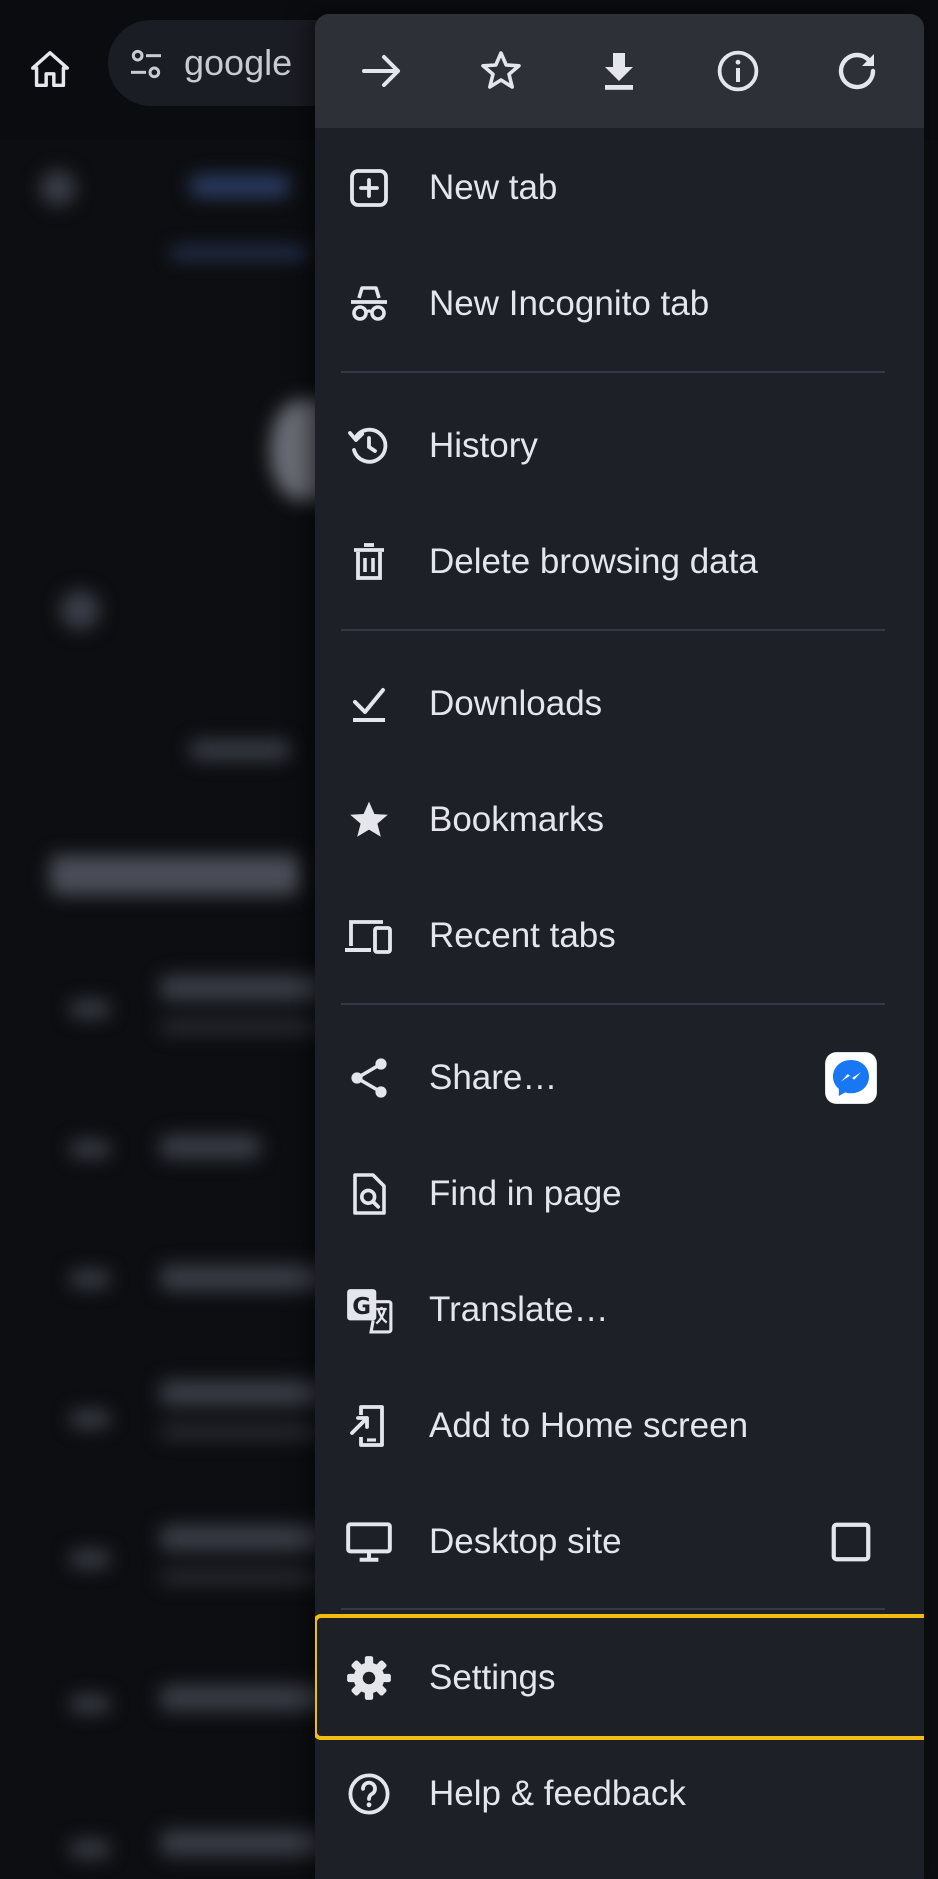  I want to click on menu-item-label: Settings, so click(492, 1677).